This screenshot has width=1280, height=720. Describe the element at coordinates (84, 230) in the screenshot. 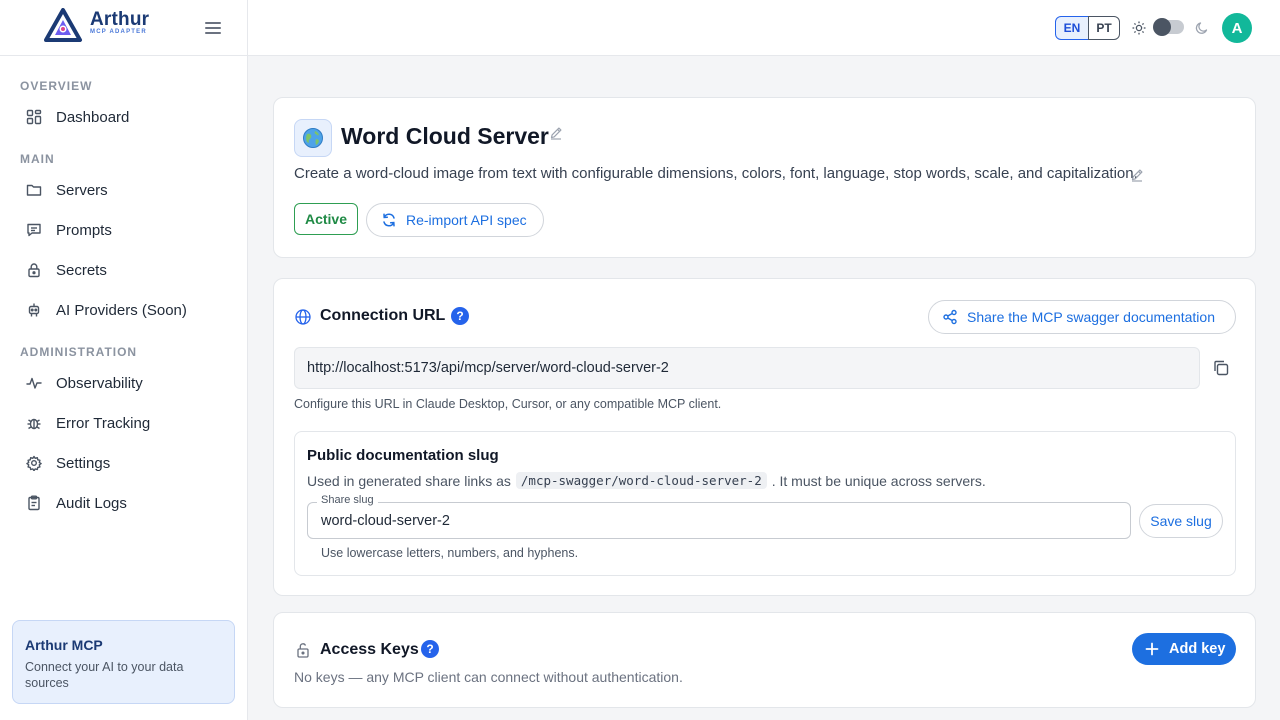

I see `sidebar-item-label: Prompts` at that location.